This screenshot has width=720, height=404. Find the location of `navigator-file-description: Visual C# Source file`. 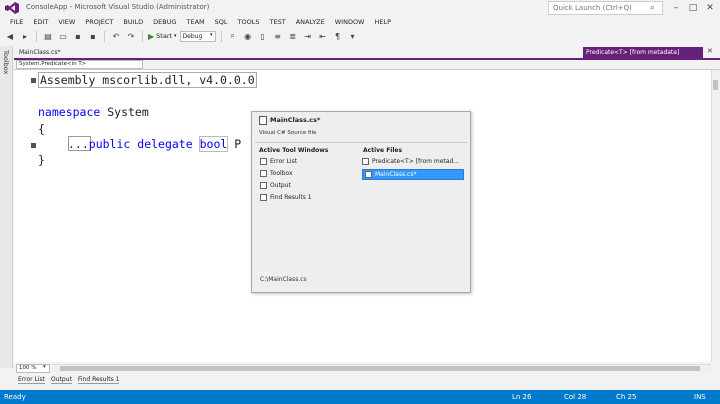

navigator-file-description: Visual C# Source file is located at coordinates (288, 133).